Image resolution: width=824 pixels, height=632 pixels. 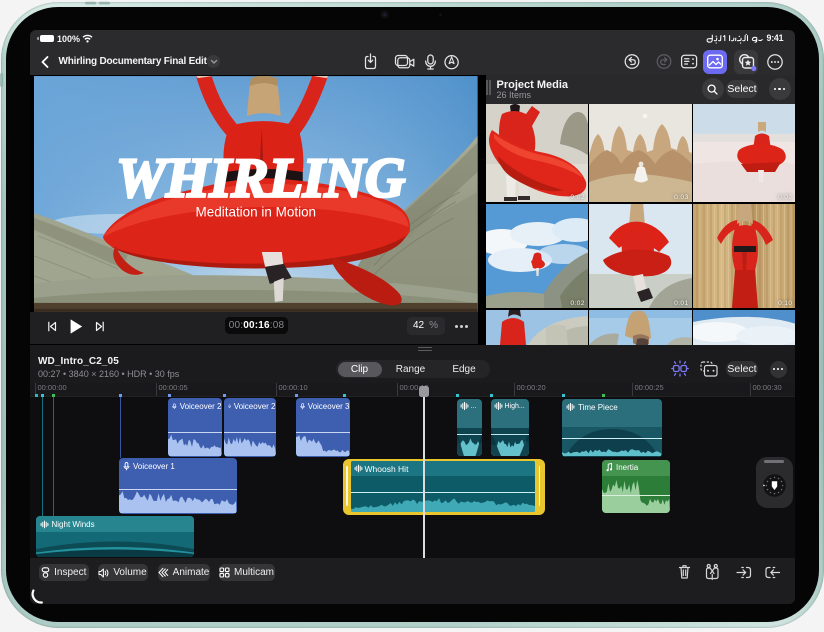 What do you see at coordinates (260, 178) in the screenshot?
I see `svg-text: WHIRLING` at bounding box center [260, 178].